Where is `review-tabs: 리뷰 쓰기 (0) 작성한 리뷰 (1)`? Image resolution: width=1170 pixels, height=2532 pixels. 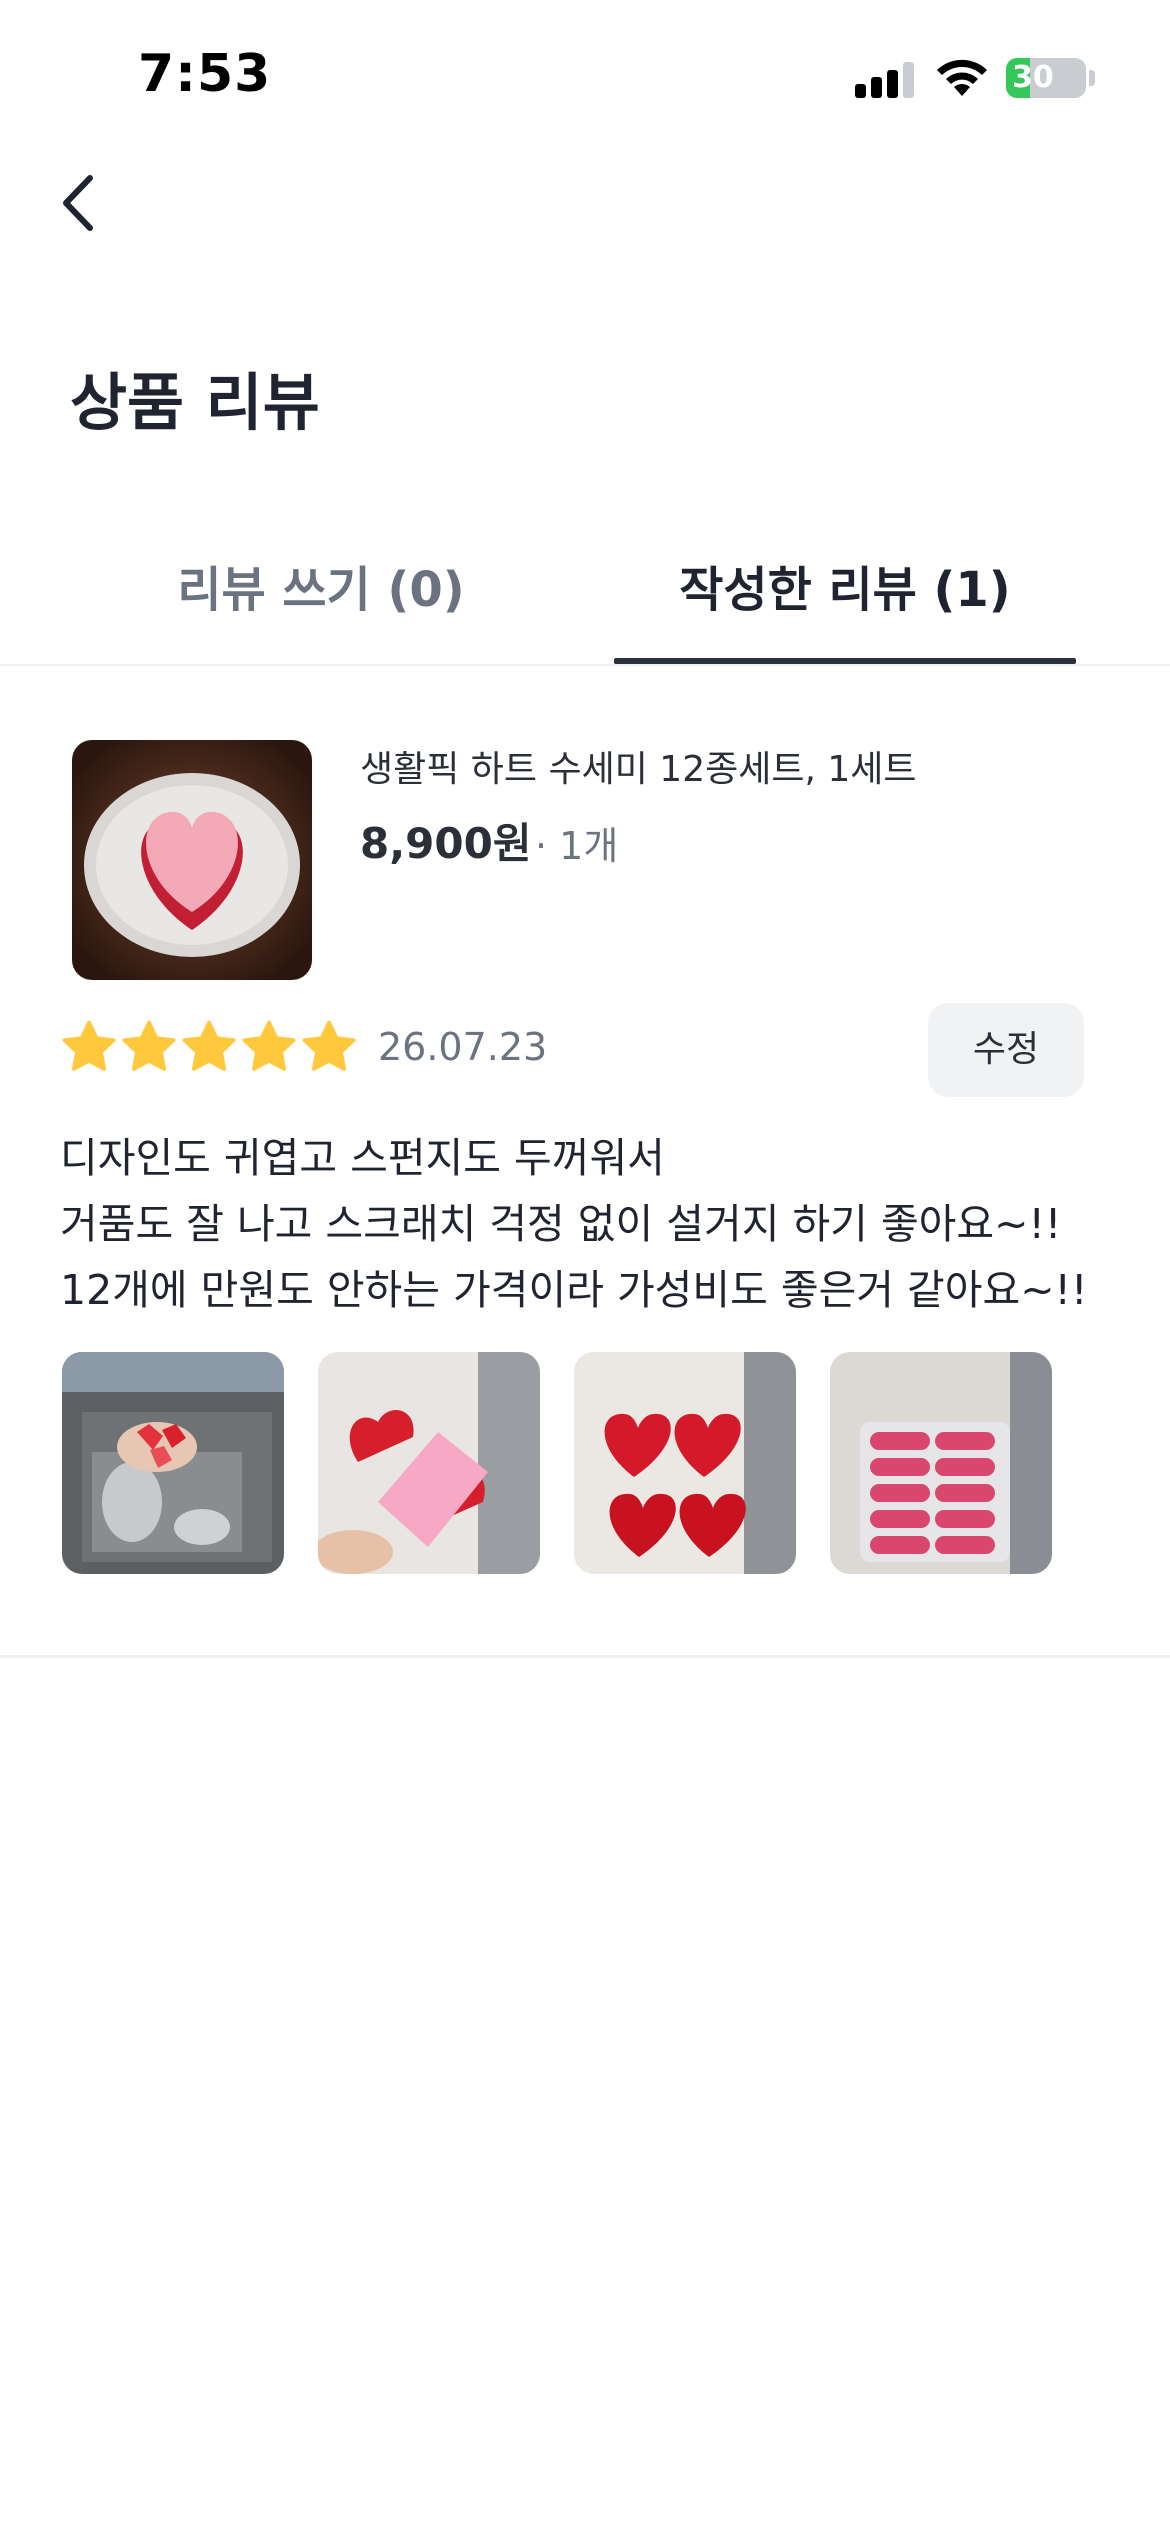
review-tabs: 리뷰 쓰기 (0) 작성한 리뷰 (1) is located at coordinates (585, 598).